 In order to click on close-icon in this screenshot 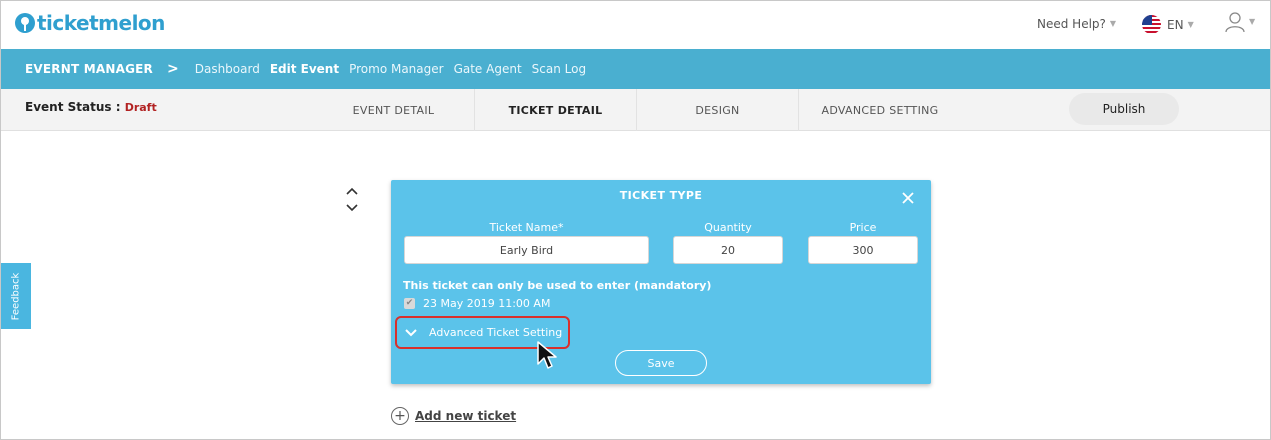, I will do `click(908, 198)`.